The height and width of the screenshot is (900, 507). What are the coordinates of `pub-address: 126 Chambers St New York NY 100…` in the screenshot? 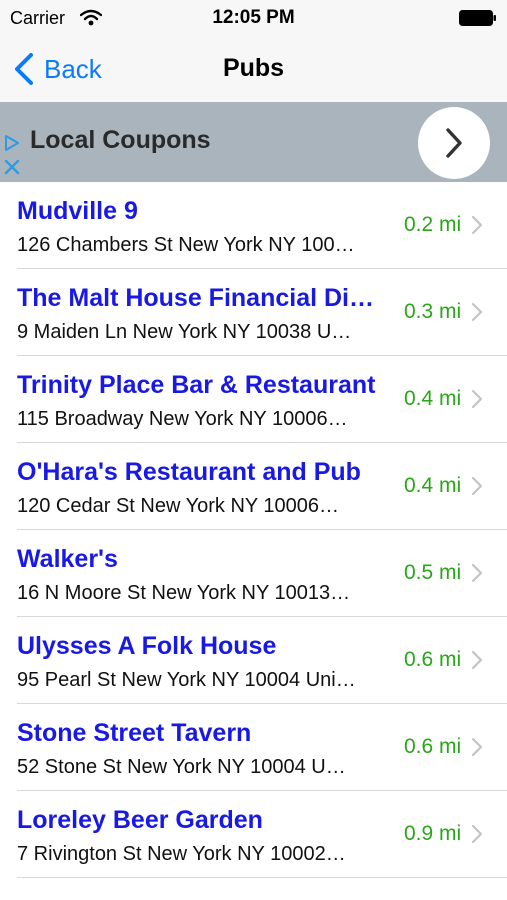 It's located at (186, 245).